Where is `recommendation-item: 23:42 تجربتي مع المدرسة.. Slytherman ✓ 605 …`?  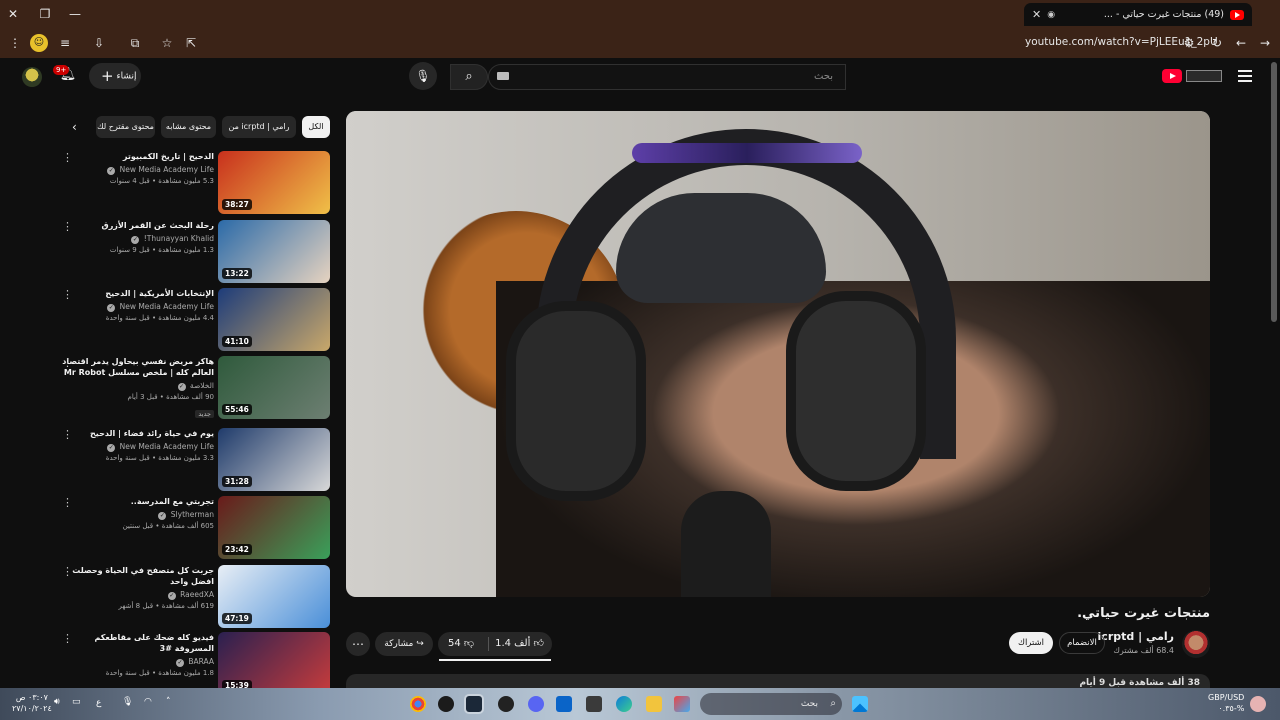 recommendation-item: 23:42 تجربتي مع المدرسة.. Slytherman ✓ 605 … is located at coordinates (195, 528).